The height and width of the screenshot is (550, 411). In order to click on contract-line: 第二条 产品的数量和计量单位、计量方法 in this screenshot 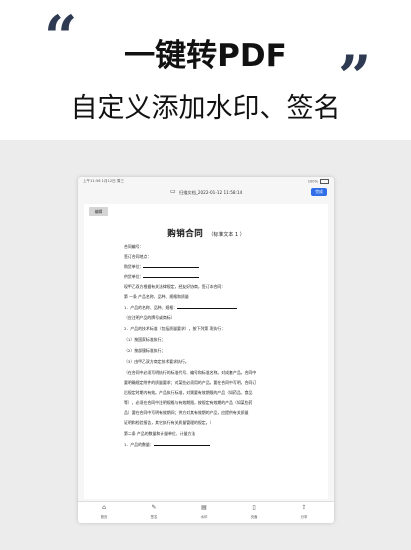, I will do `click(160, 433)`.